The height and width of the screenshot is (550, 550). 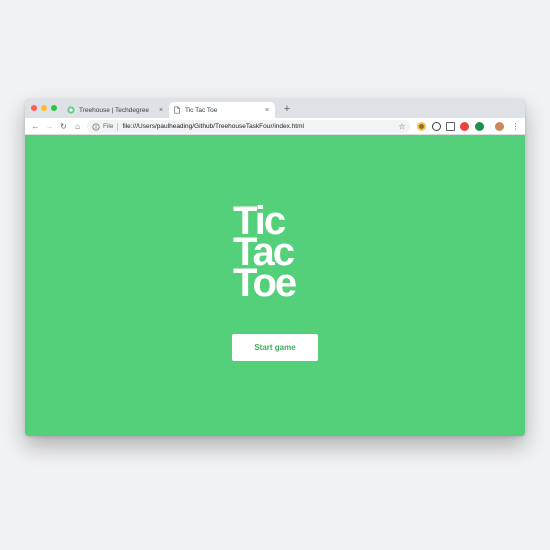 I want to click on info-extension-icon, so click(x=436, y=126).